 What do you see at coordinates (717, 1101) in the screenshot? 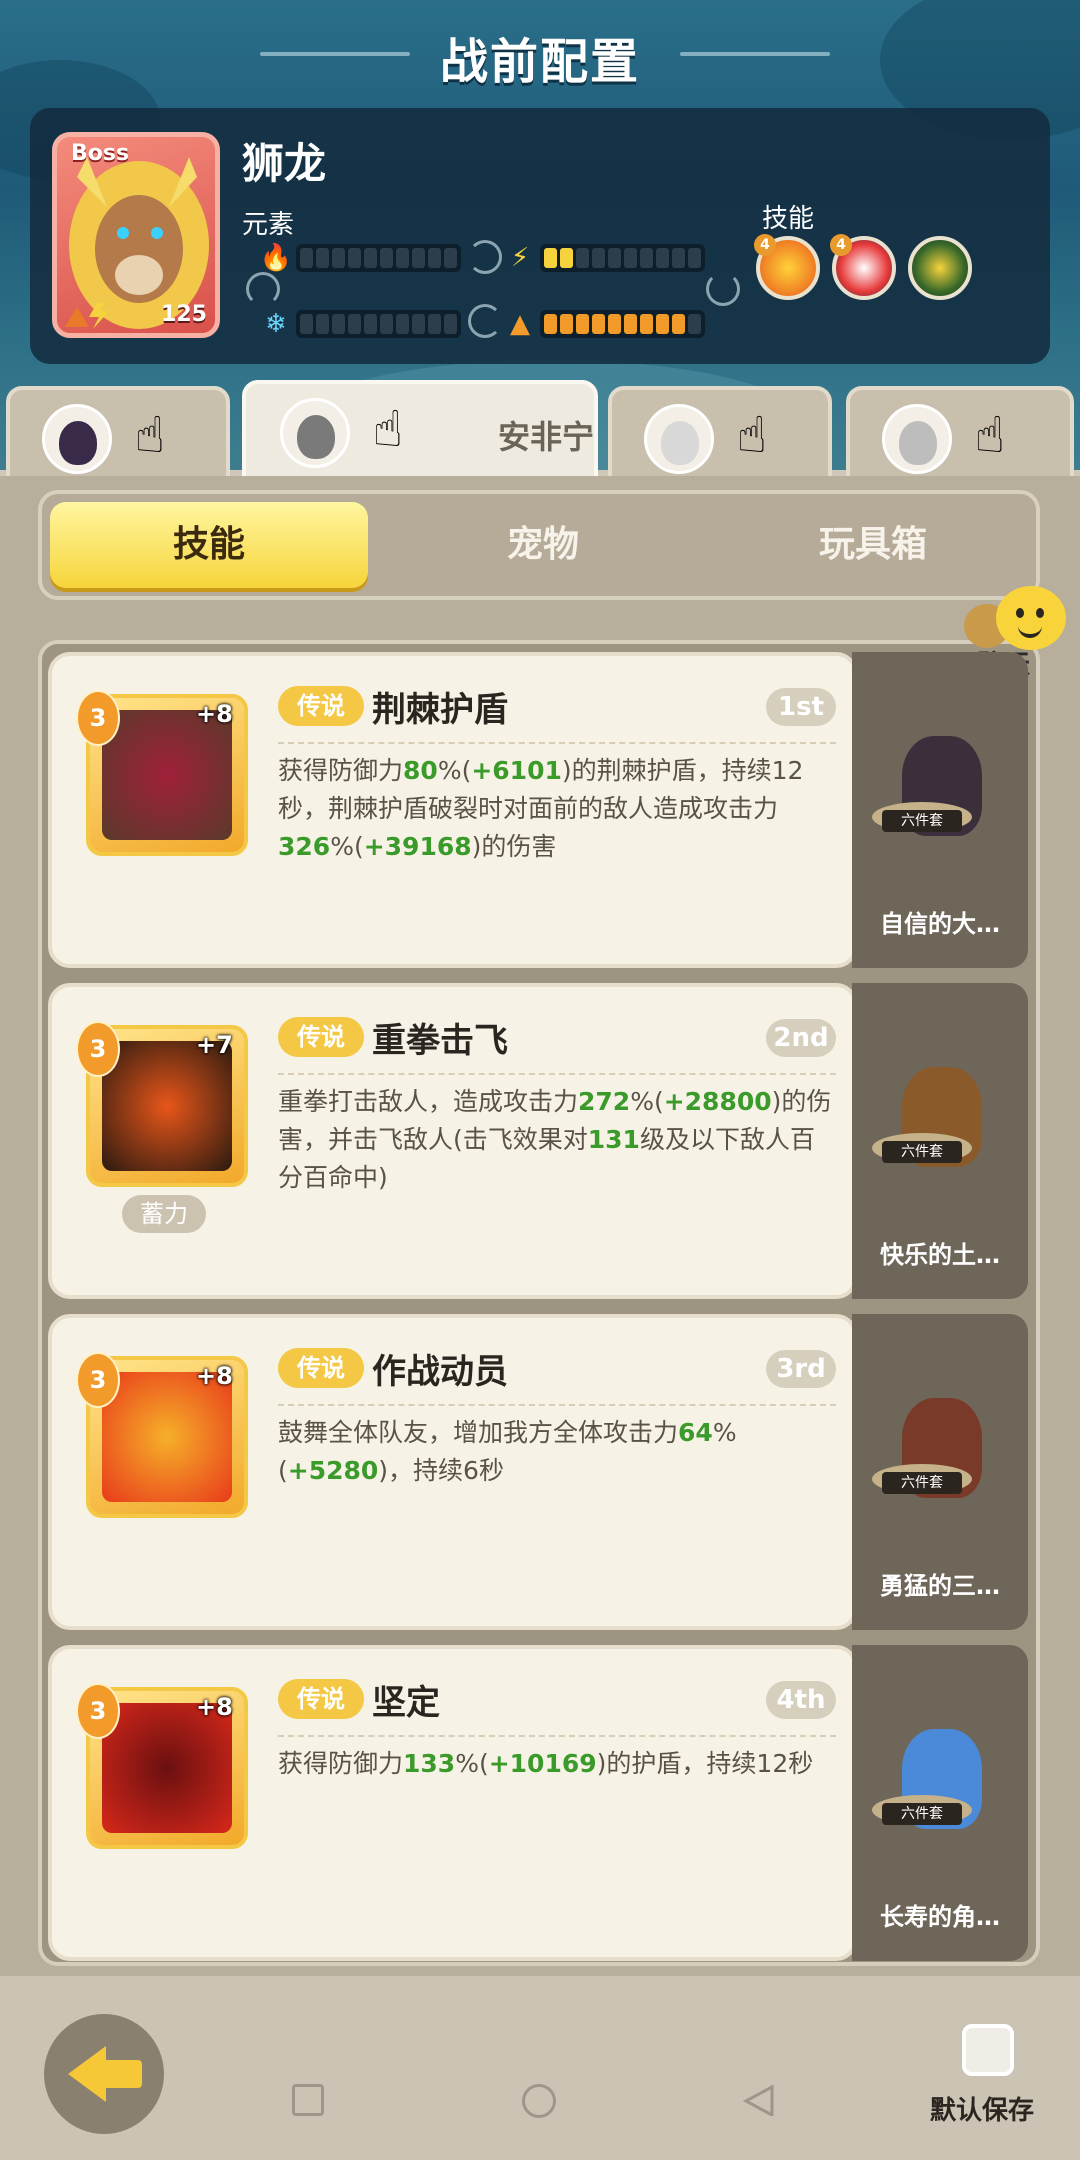
I see `skill-value: +28800` at bounding box center [717, 1101].